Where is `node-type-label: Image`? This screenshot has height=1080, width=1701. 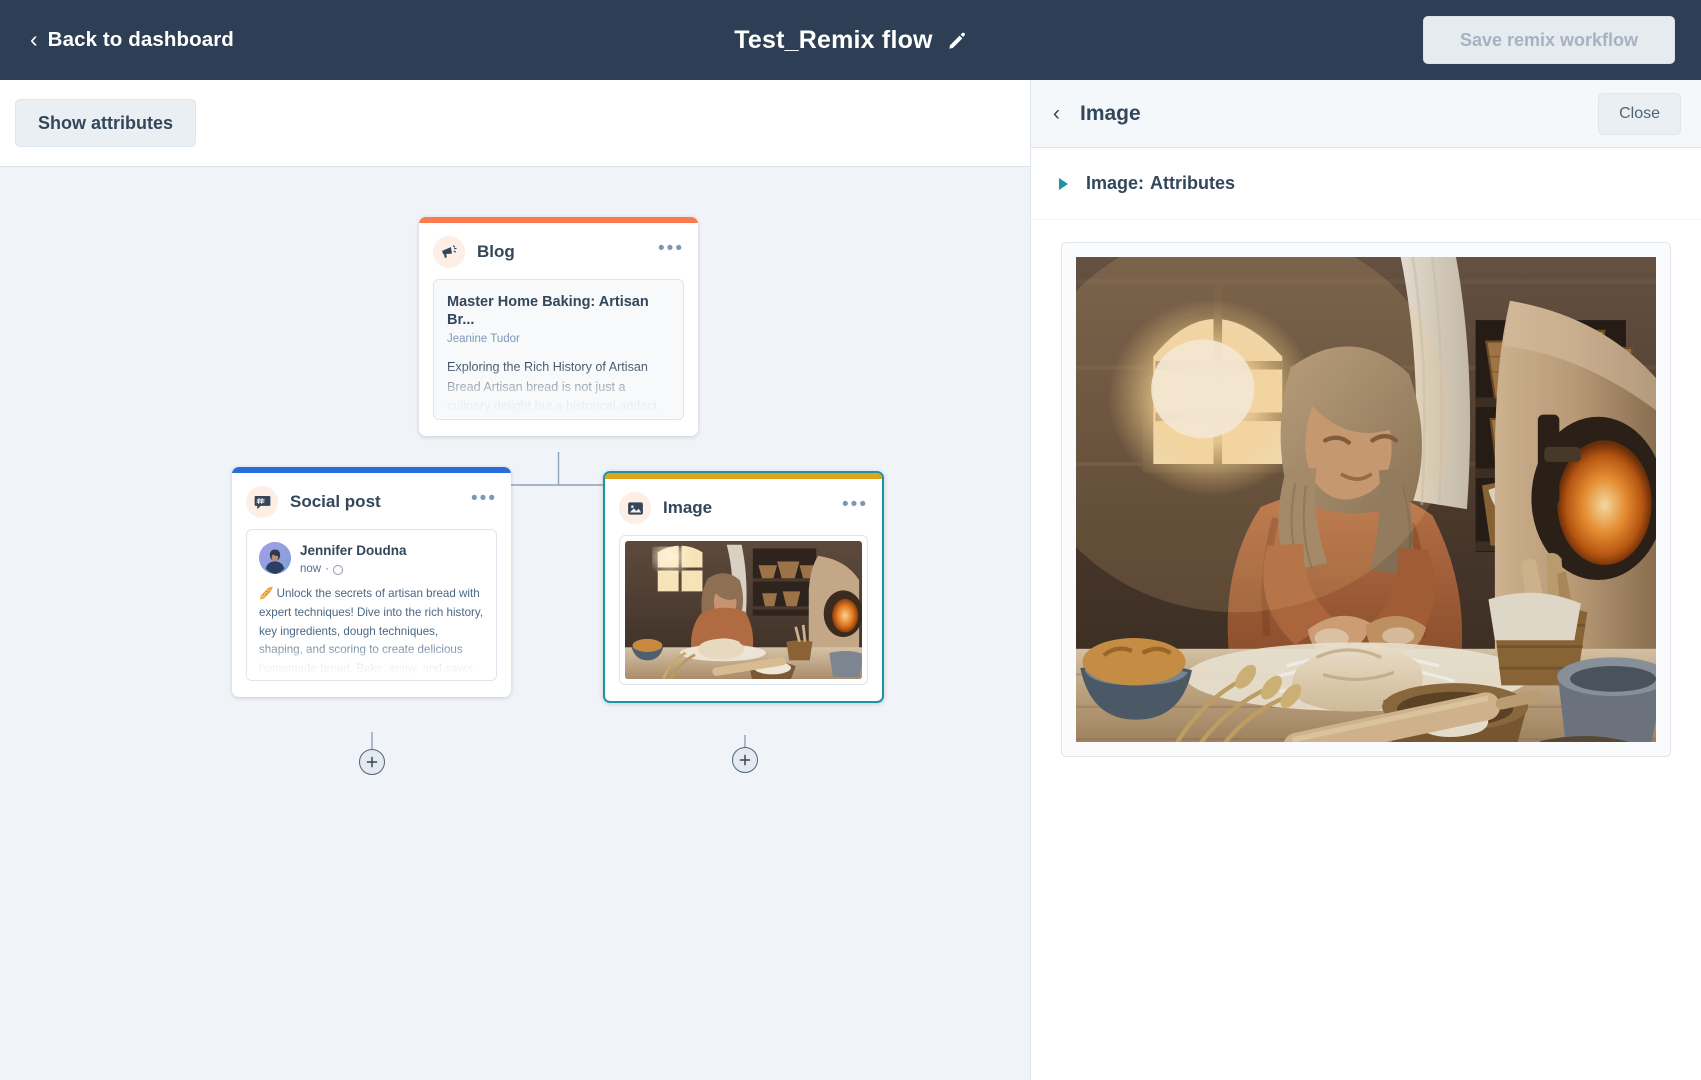
node-type-label: Image is located at coordinates (688, 507).